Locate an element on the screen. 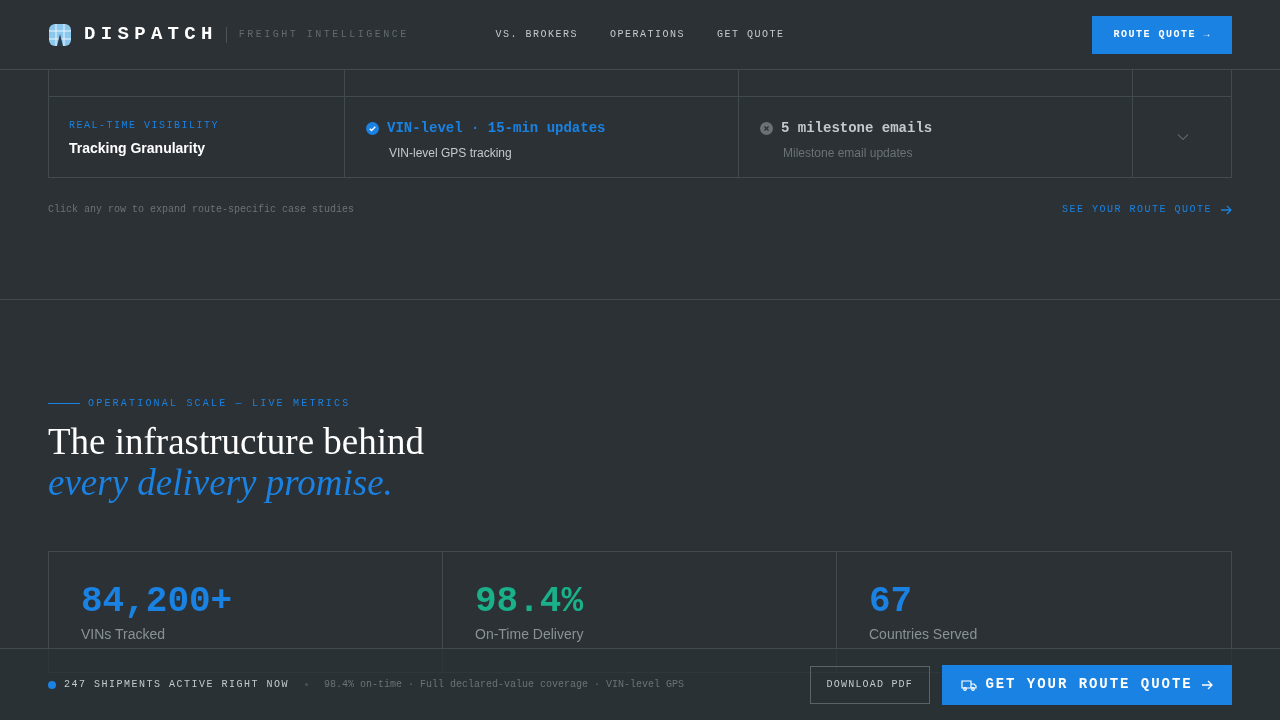 This screenshot has width=1280, height=720. stat-value: 67 is located at coordinates (891, 602).